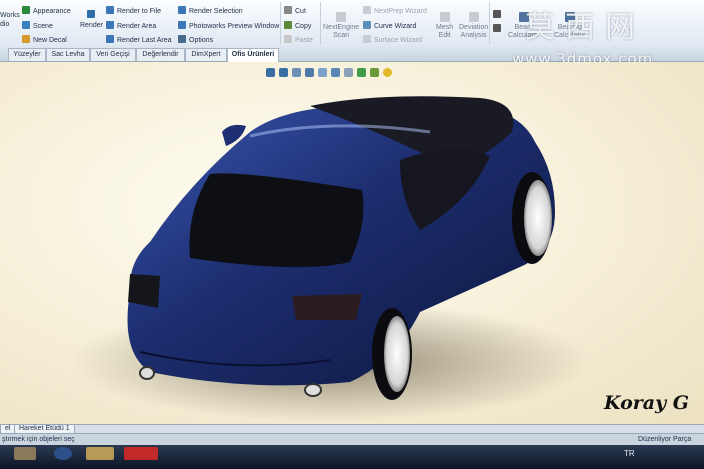 This screenshot has width=704, height=469. I want to click on paste-button: Paste, so click(298, 40).